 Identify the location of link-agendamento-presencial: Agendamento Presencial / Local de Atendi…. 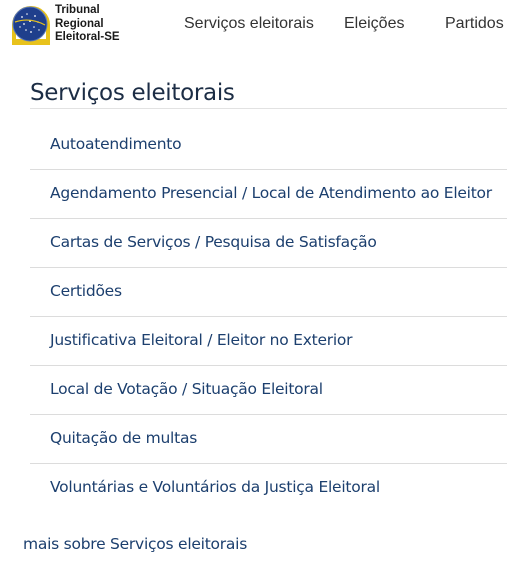
(271, 193).